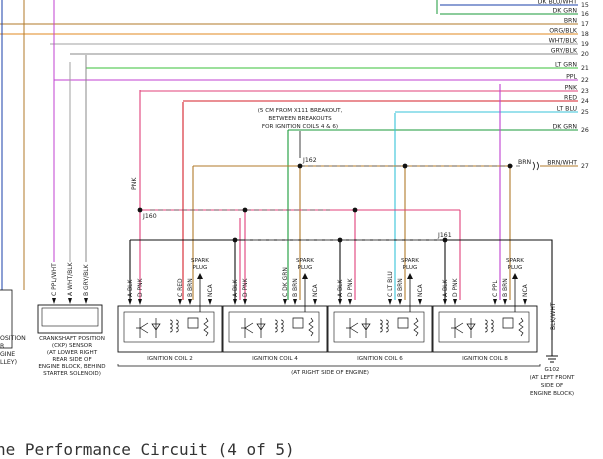 This screenshot has height=459, width=603. I want to click on splice-dots, so click(325, 203).